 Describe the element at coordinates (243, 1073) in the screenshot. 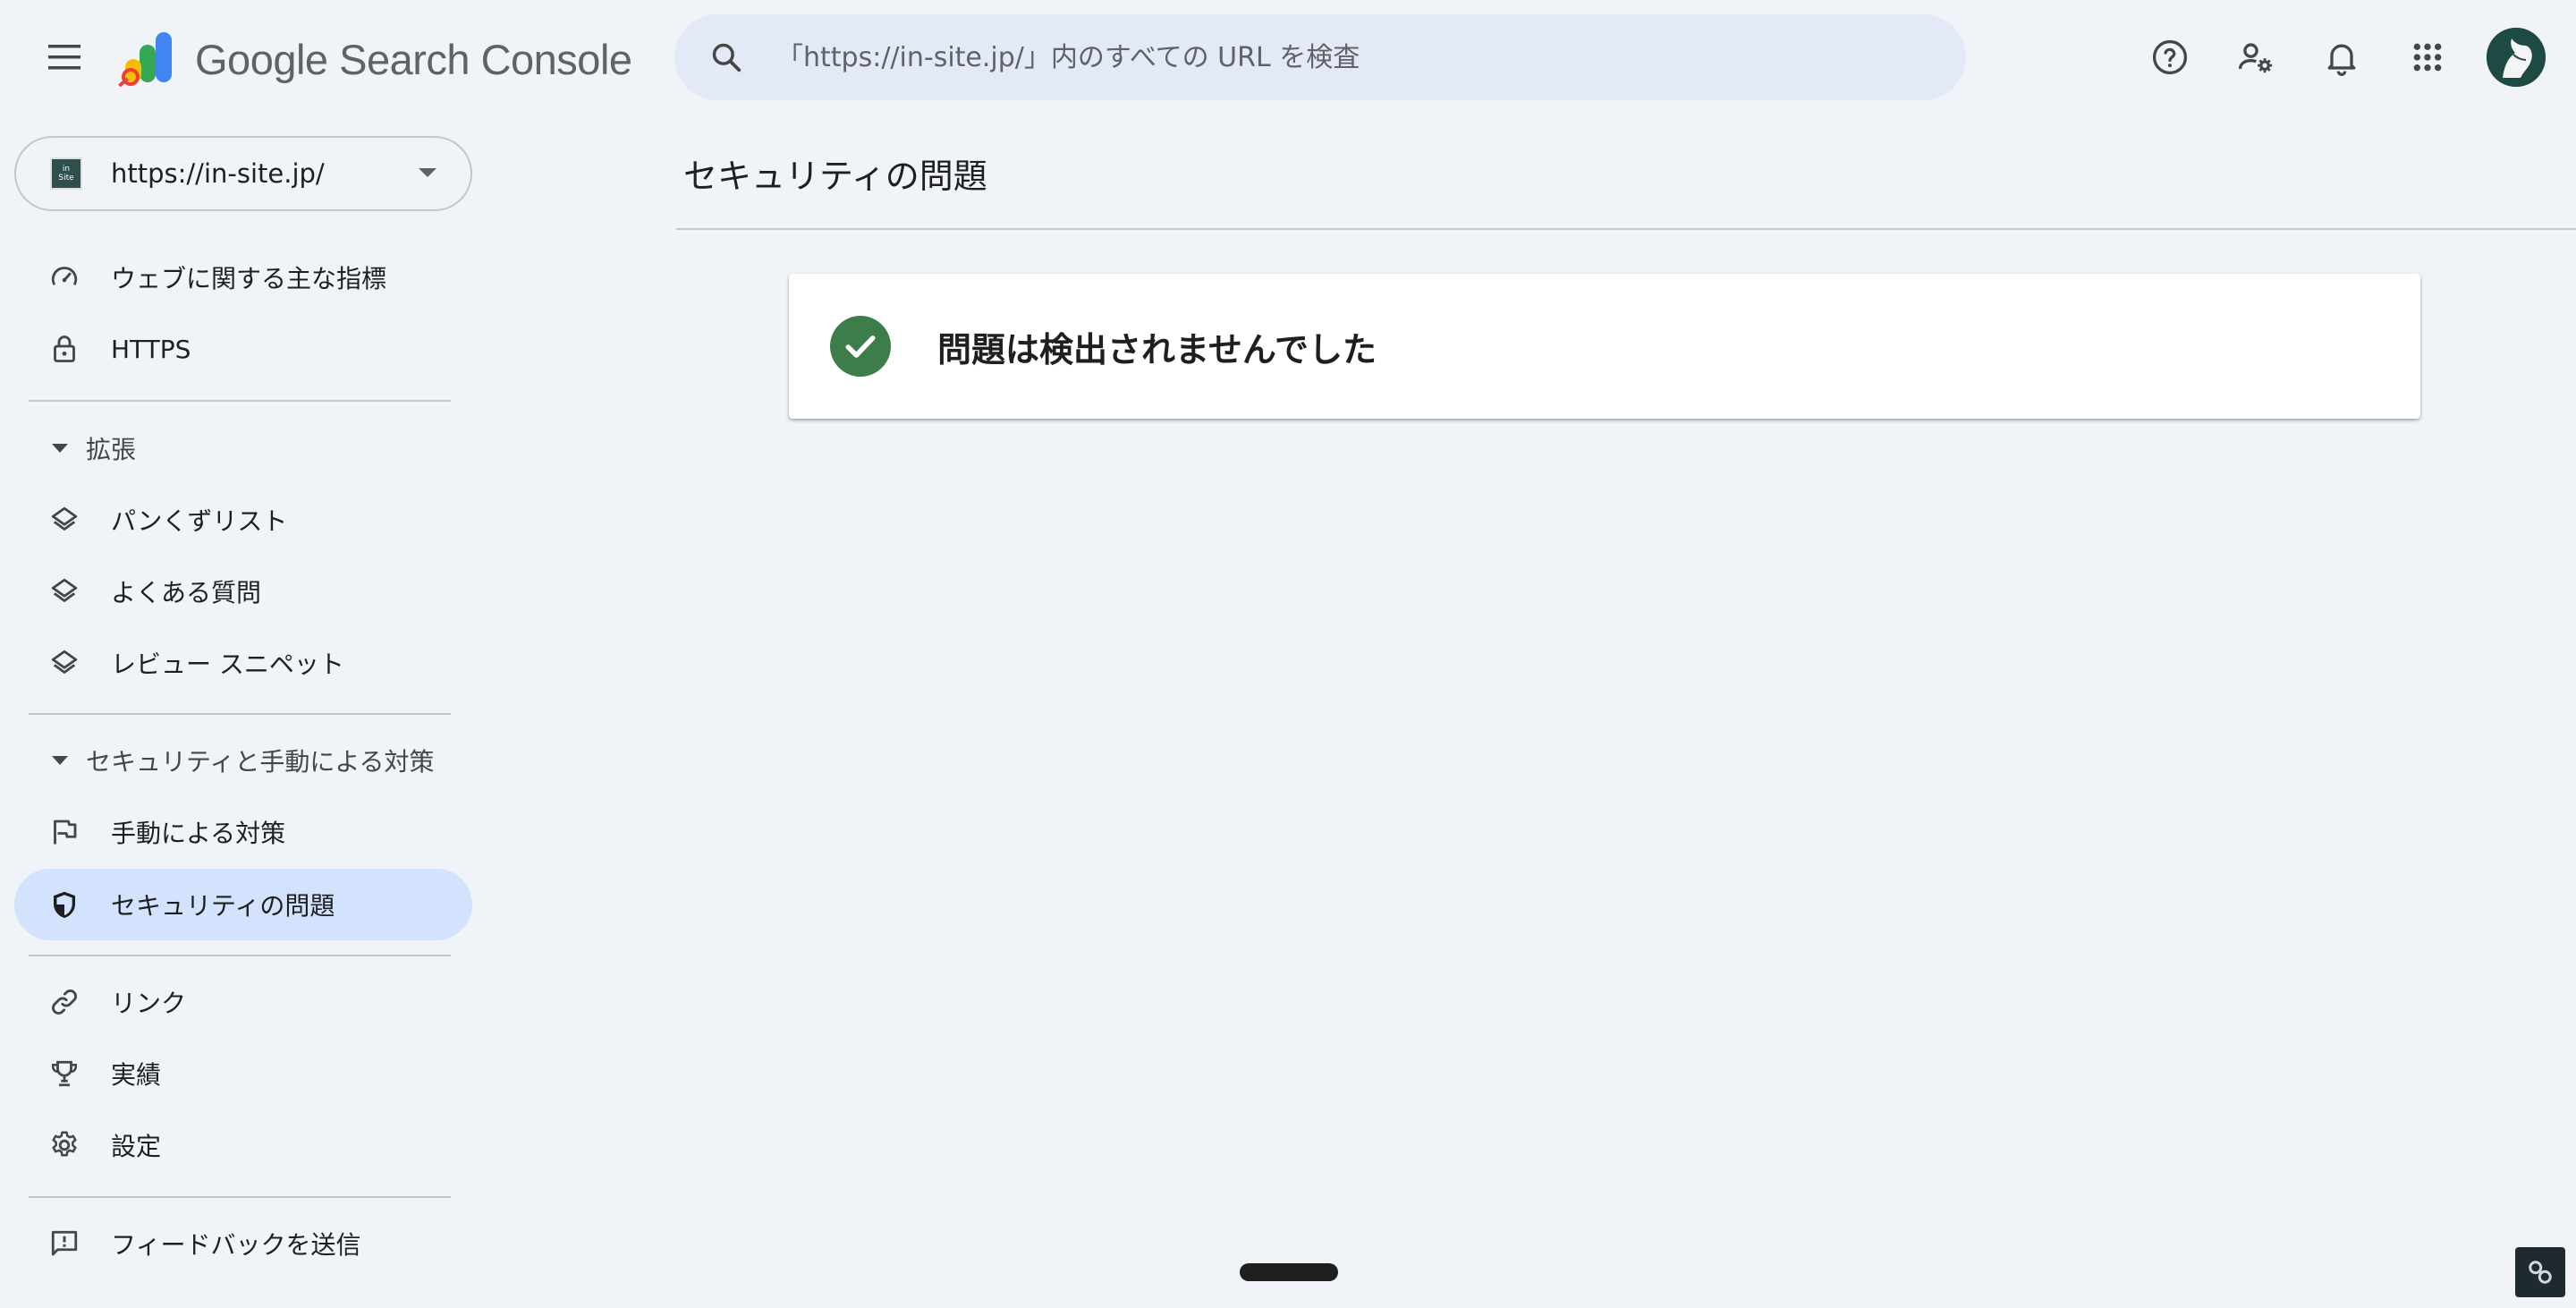

I see `sidebar-item-achievements: 実績` at that location.